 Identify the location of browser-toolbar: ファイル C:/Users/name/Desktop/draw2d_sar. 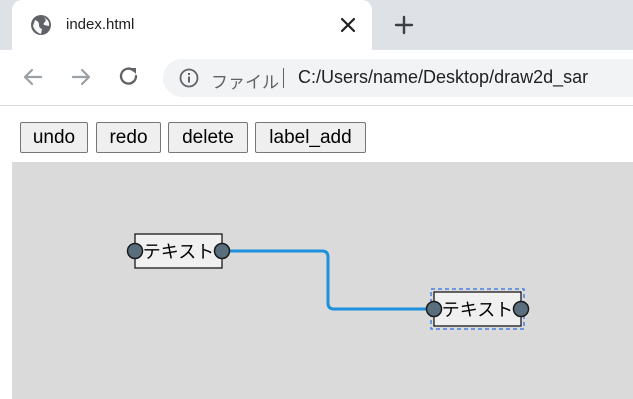
(316, 78).